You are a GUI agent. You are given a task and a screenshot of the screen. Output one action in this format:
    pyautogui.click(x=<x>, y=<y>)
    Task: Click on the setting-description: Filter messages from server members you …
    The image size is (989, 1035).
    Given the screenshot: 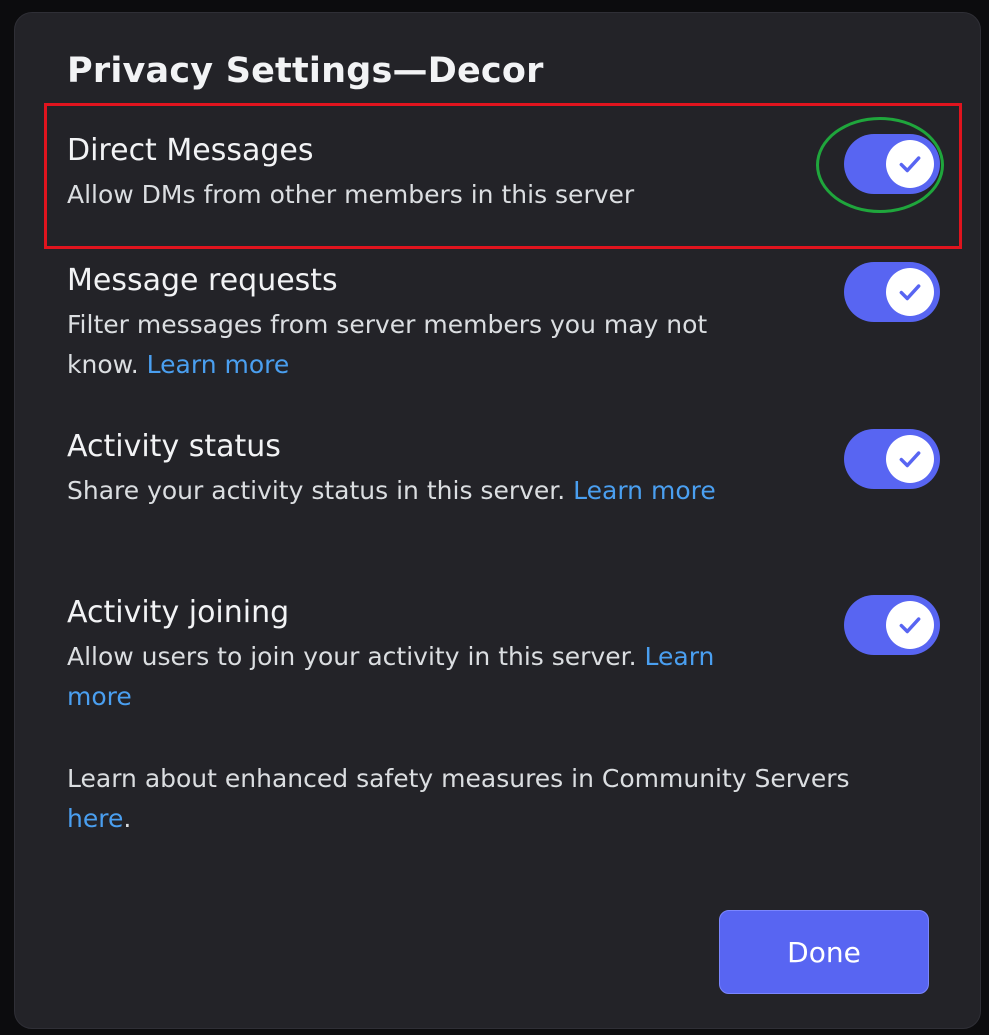 What is the action you would take?
    pyautogui.click(x=412, y=345)
    